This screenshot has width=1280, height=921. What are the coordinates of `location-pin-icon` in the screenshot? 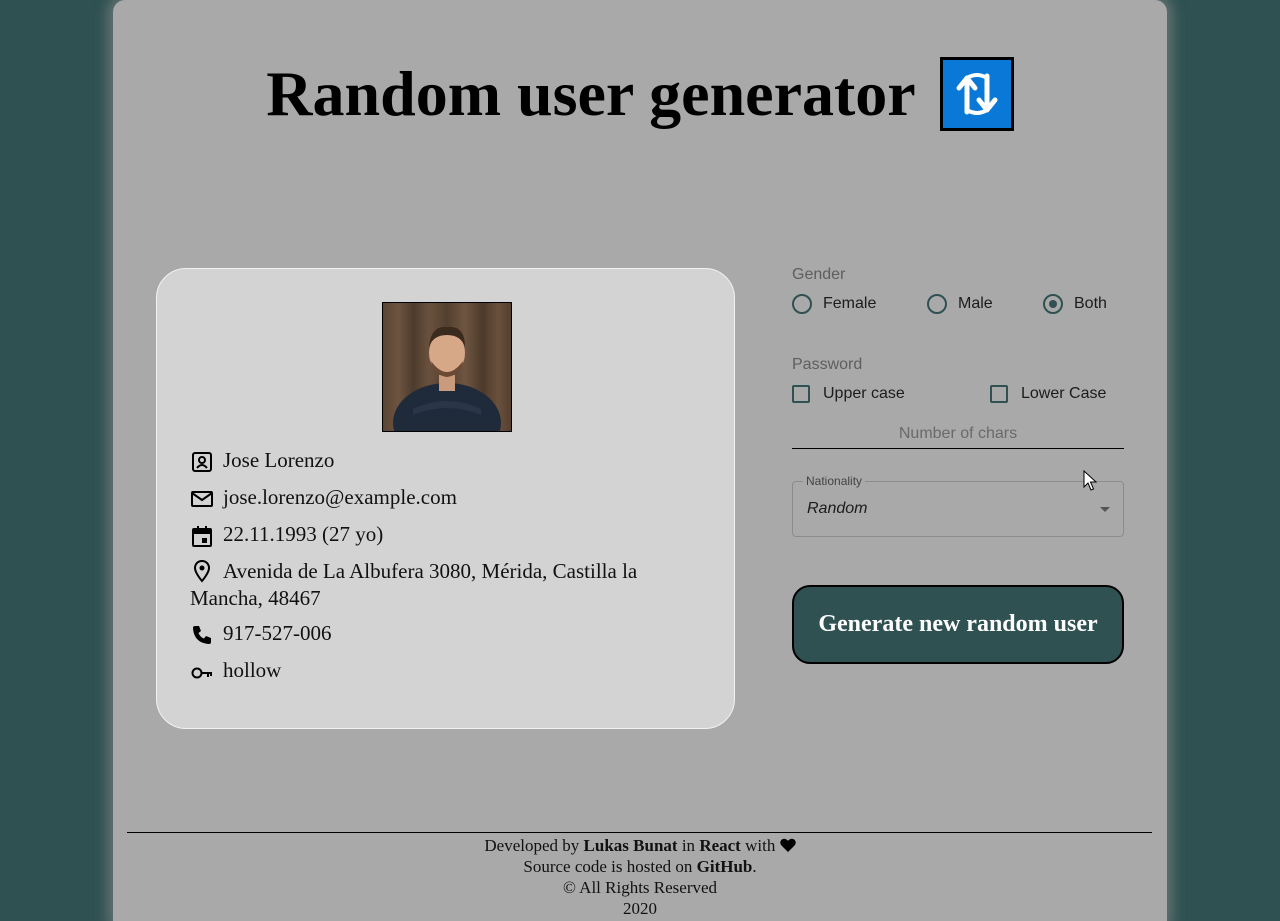 It's located at (202, 571).